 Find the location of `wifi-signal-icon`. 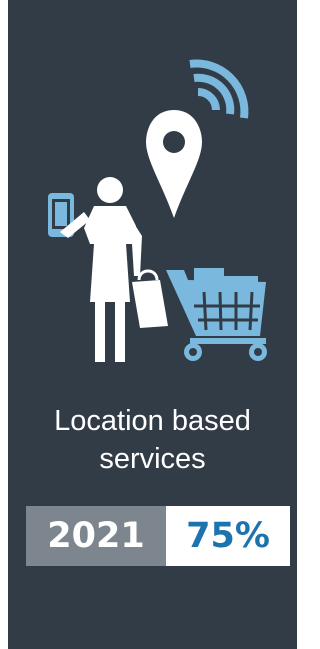

wifi-signal-icon is located at coordinates (219, 89).